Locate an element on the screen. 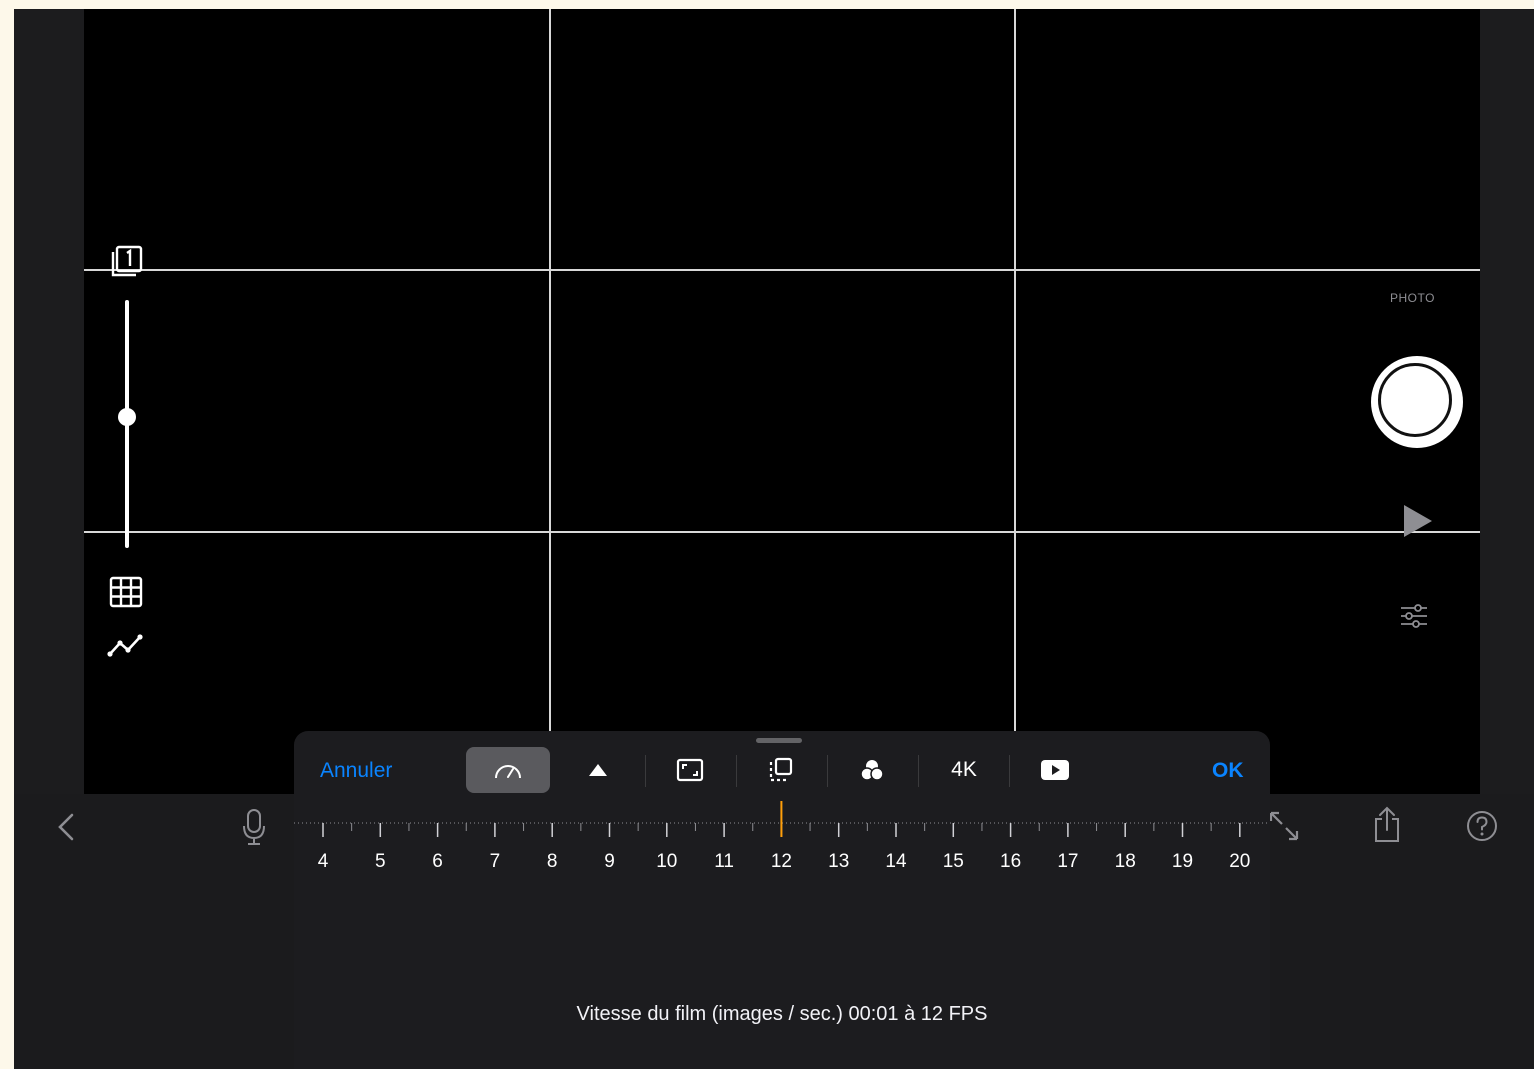  tab-stack is located at coordinates (781, 770).